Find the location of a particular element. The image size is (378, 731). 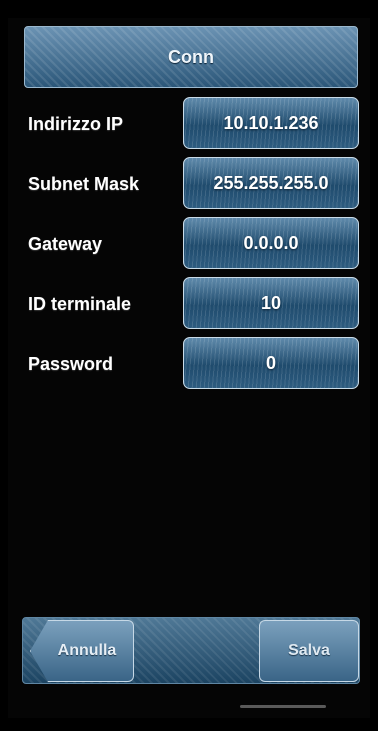

cancel-button: Annulla is located at coordinates (82, 651).